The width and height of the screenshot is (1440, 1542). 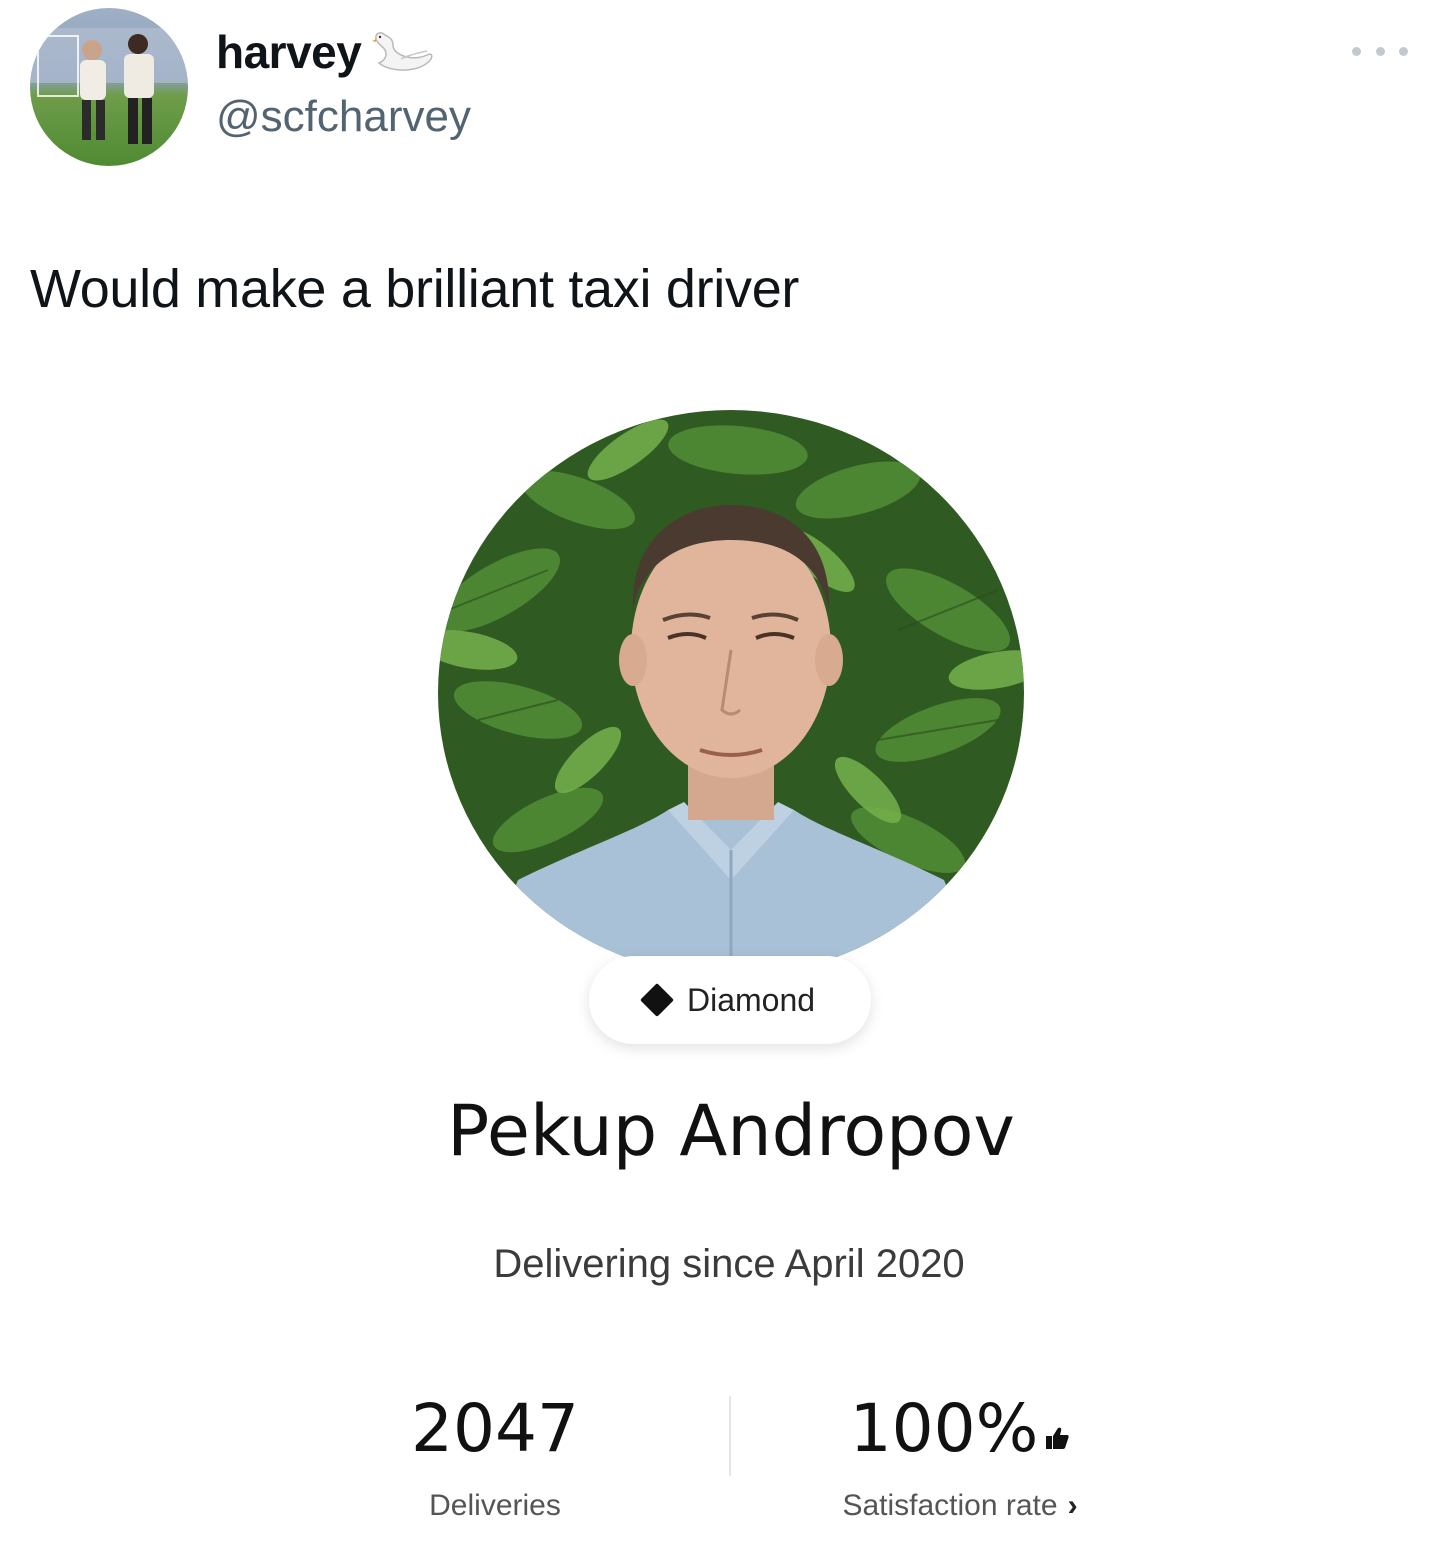 What do you see at coordinates (730, 1436) in the screenshot?
I see `stat-divider` at bounding box center [730, 1436].